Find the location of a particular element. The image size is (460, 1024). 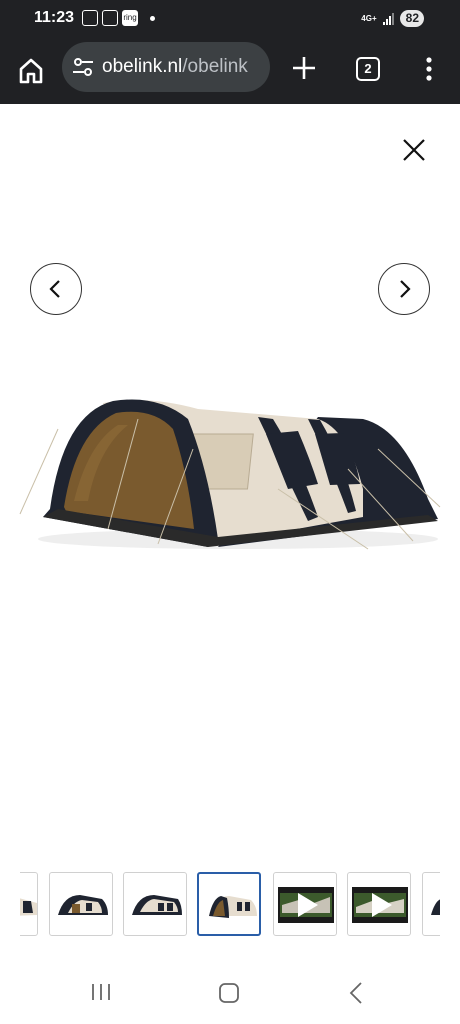

thumbnail-strip is located at coordinates (230, 904).